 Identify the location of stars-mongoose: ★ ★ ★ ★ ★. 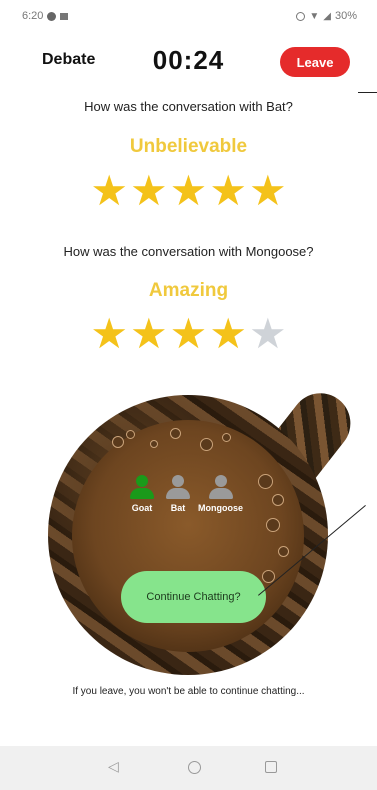
(188, 334).